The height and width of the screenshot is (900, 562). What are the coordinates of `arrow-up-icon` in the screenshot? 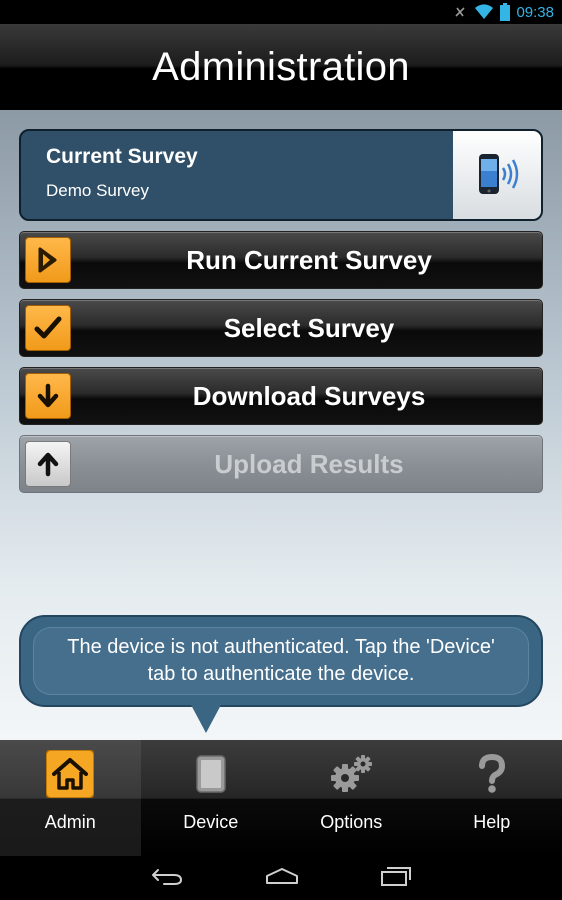 It's located at (48, 464).